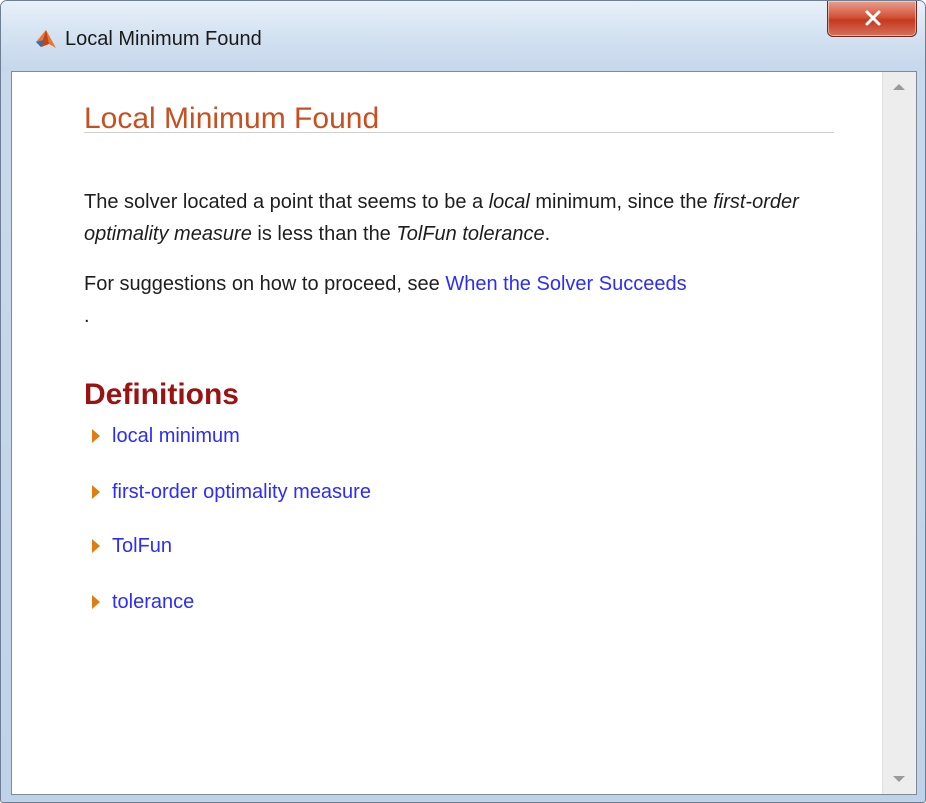 Image resolution: width=926 pixels, height=803 pixels. Describe the element at coordinates (46, 39) in the screenshot. I see `matlab-icon` at that location.